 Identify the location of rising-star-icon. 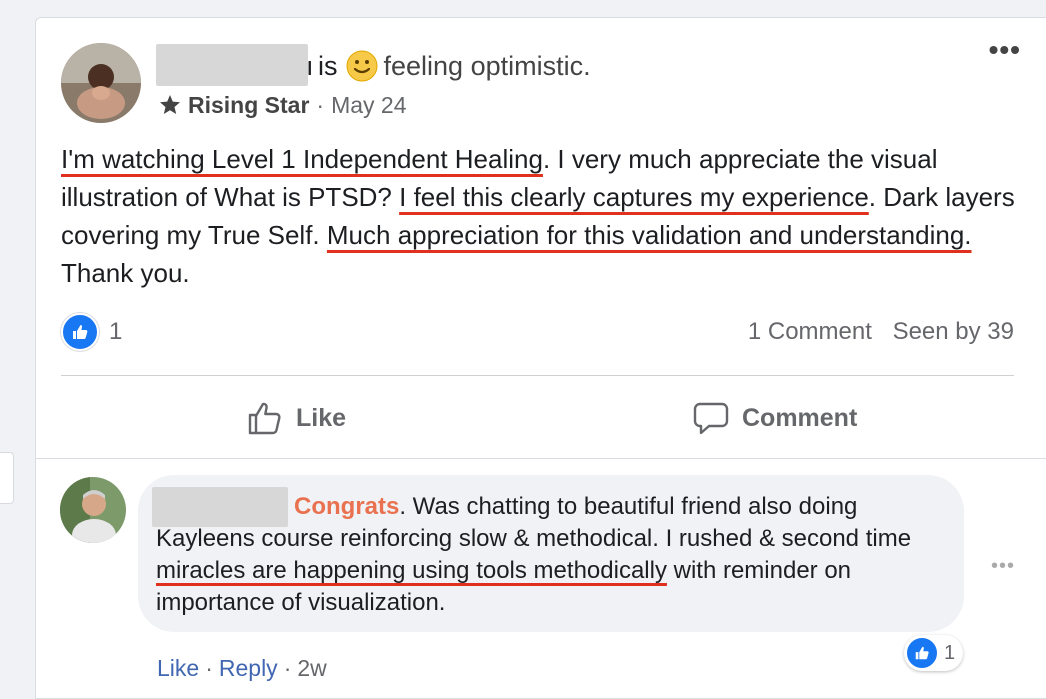
(170, 105).